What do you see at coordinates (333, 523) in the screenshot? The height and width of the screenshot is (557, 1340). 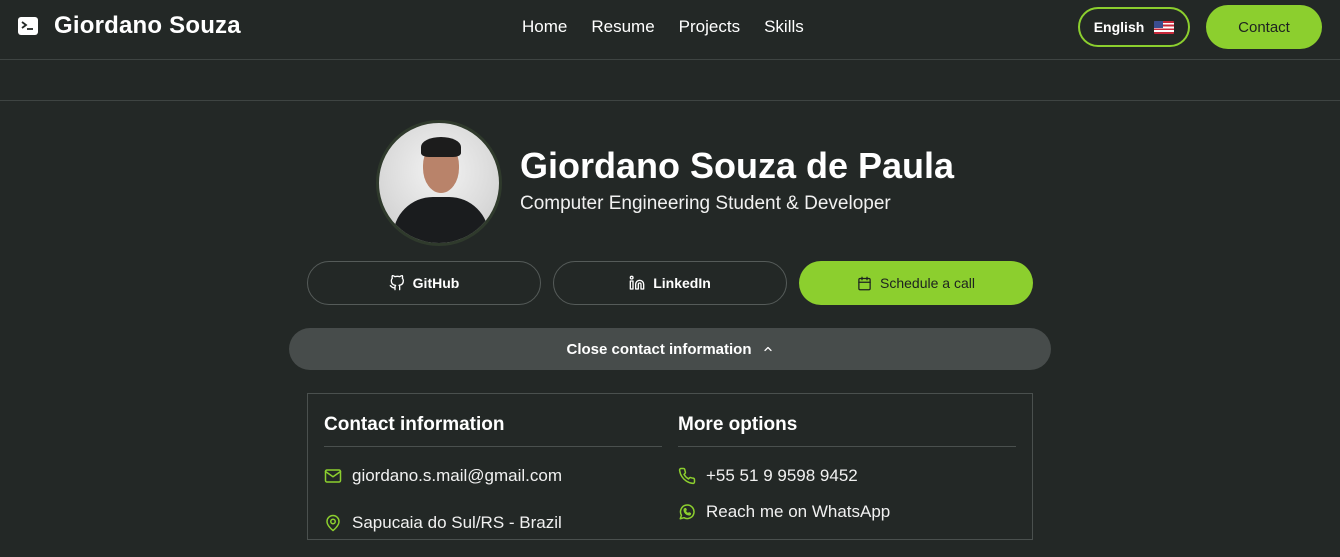 I see `location-pin-icon` at bounding box center [333, 523].